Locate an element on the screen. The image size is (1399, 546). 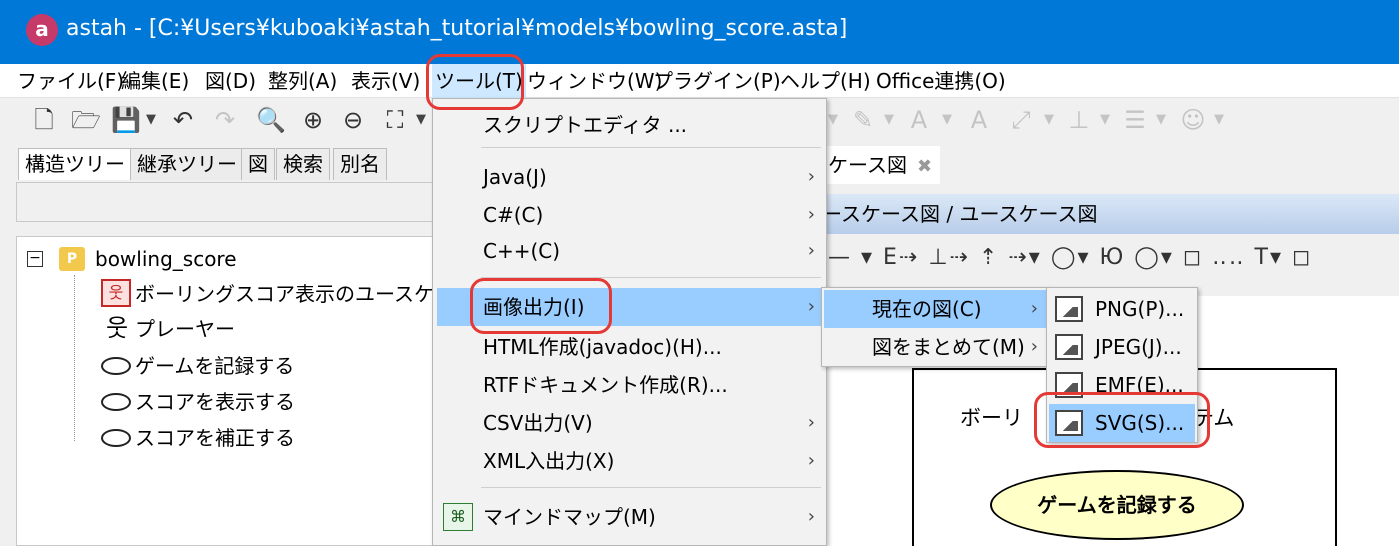
zoom-dropdown-icon: ▼ is located at coordinates (421, 120).